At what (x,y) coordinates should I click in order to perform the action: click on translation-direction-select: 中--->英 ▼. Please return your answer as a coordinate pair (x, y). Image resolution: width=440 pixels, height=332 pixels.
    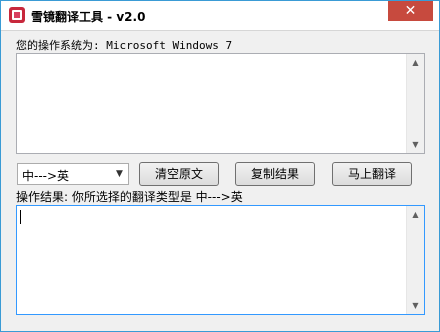
    Looking at the image, I should click on (73, 174).